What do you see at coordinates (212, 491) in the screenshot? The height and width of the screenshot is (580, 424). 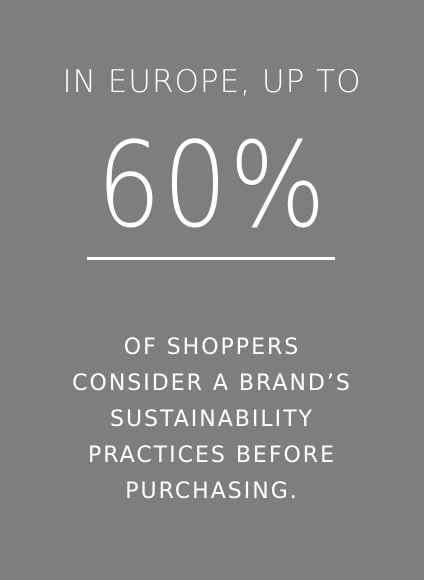 I see `description-line: PURCHASING.` at bounding box center [212, 491].